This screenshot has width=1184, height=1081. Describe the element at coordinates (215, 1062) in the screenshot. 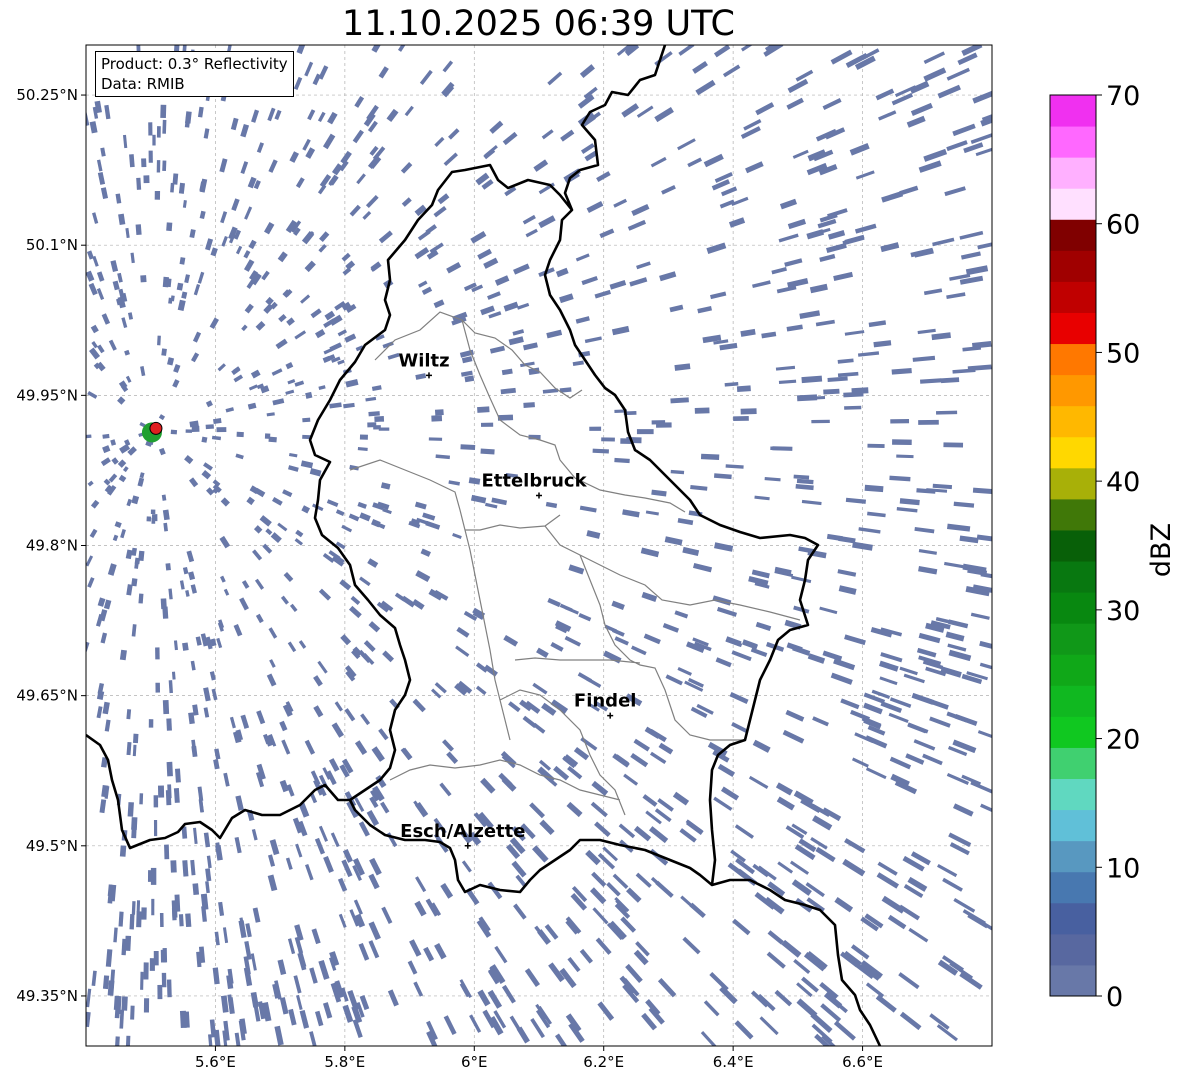

I see `lon-tick-label: 5.6°E` at that location.